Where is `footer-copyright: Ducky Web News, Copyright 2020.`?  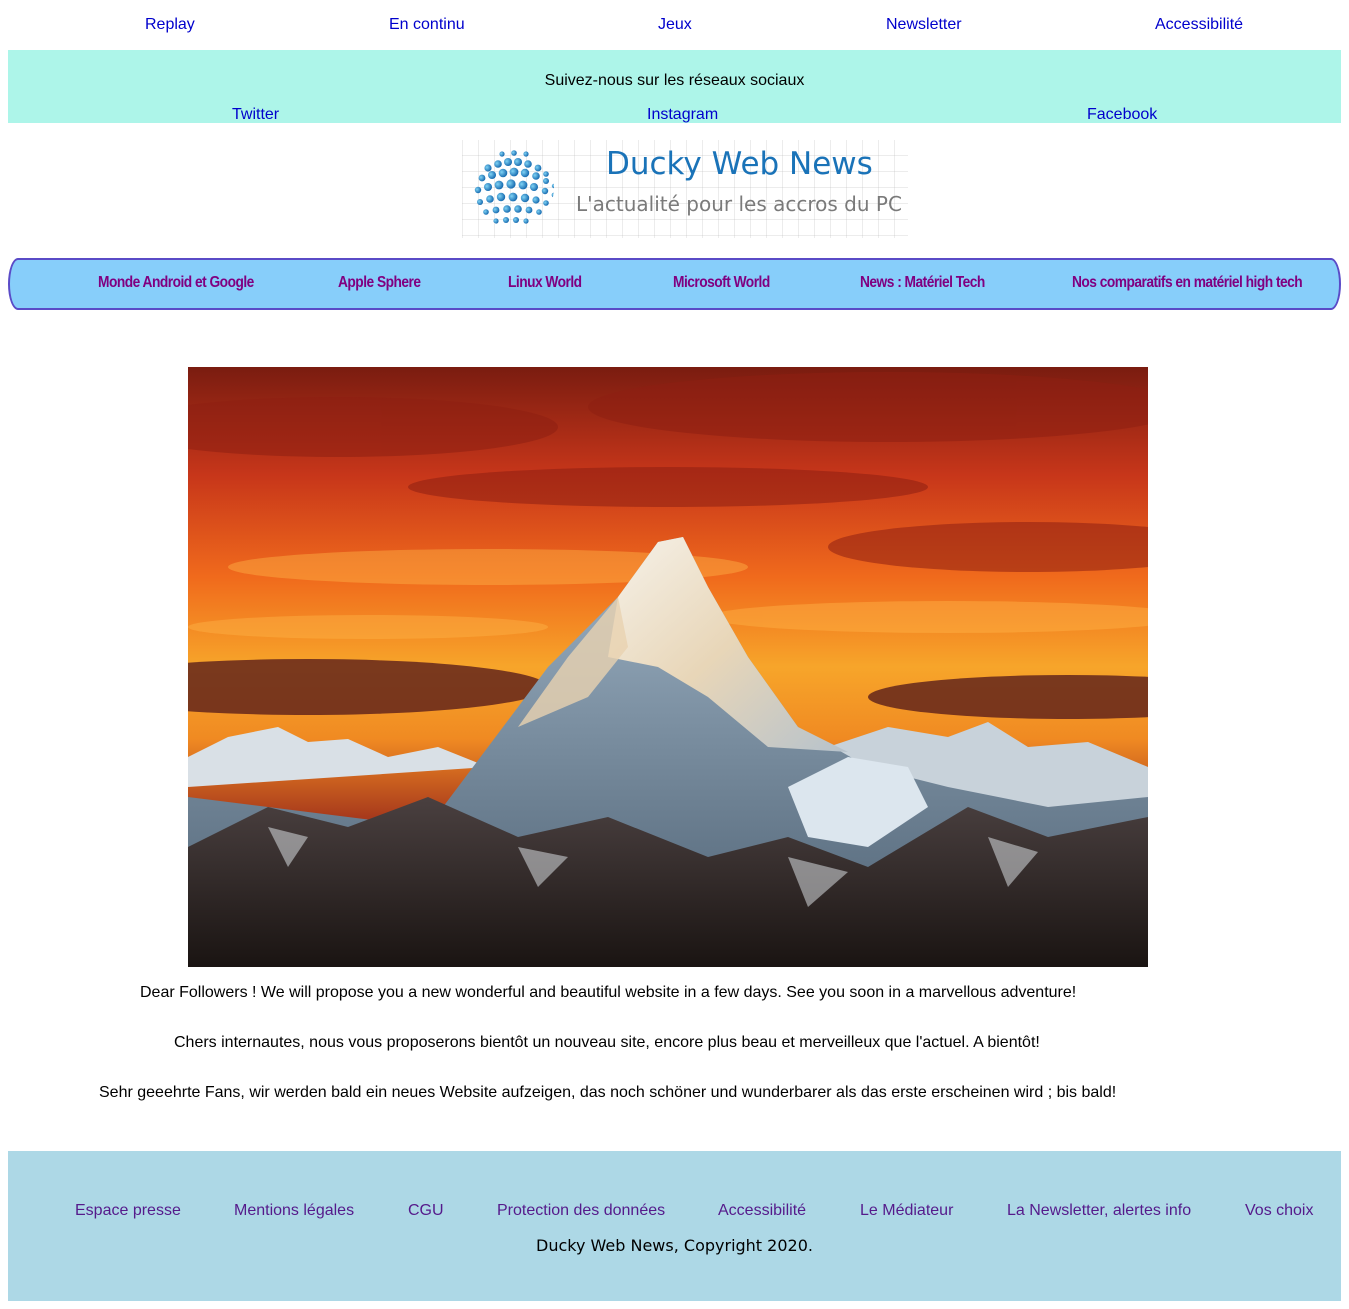
footer-copyright: Ducky Web News, Copyright 2020. is located at coordinates (674, 1245).